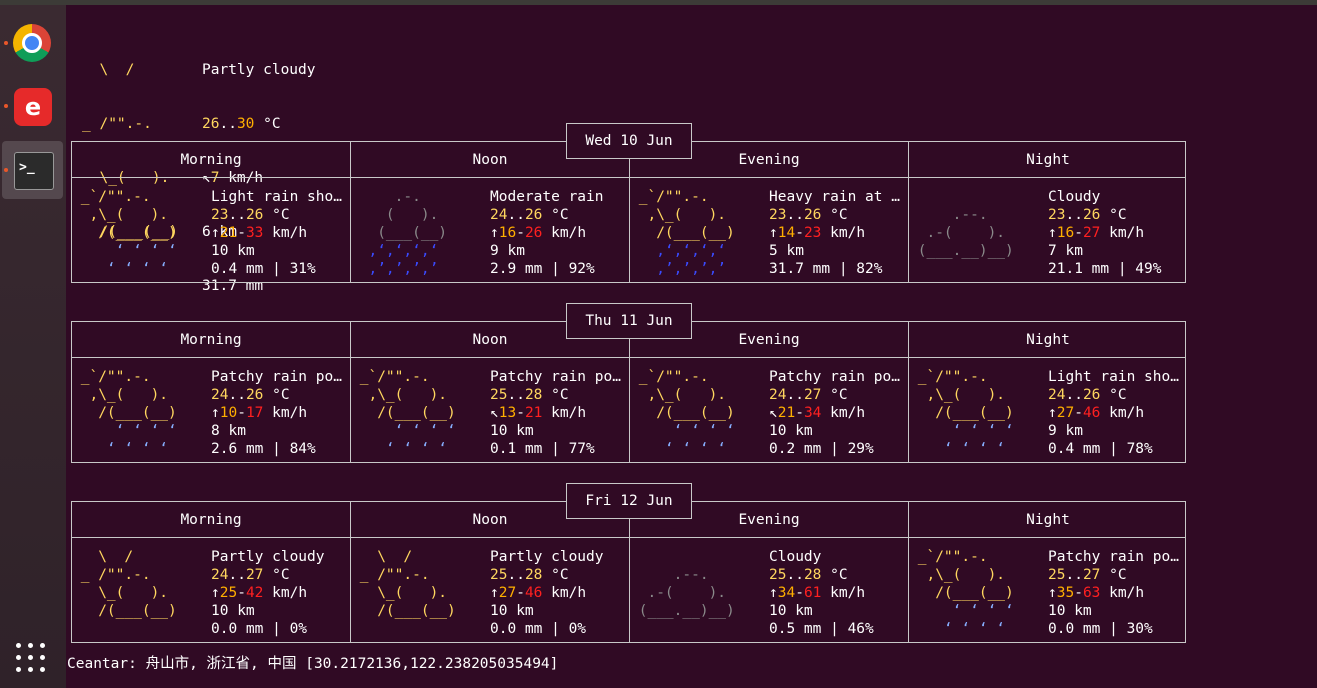 This screenshot has height=688, width=1317. What do you see at coordinates (32, 43) in the screenshot?
I see `dock-item-chrome` at bounding box center [32, 43].